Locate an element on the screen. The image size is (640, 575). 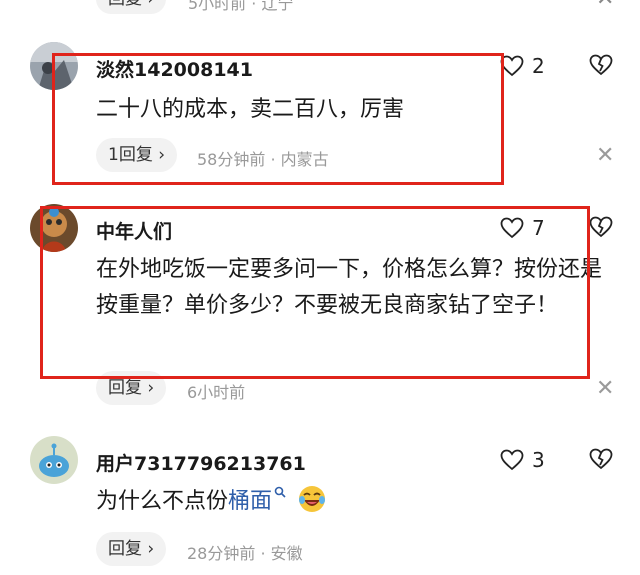
comment-text-prefix: 为什么不点份 is located at coordinates (162, 501).